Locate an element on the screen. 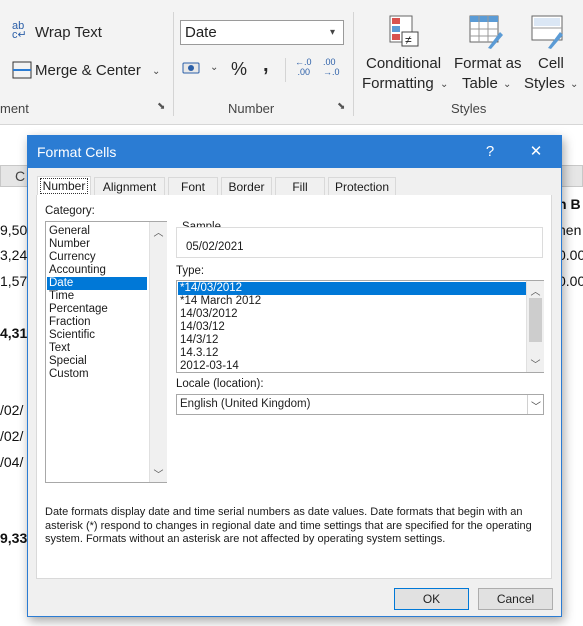  sheet-cell: 4,31 is located at coordinates (13, 333).